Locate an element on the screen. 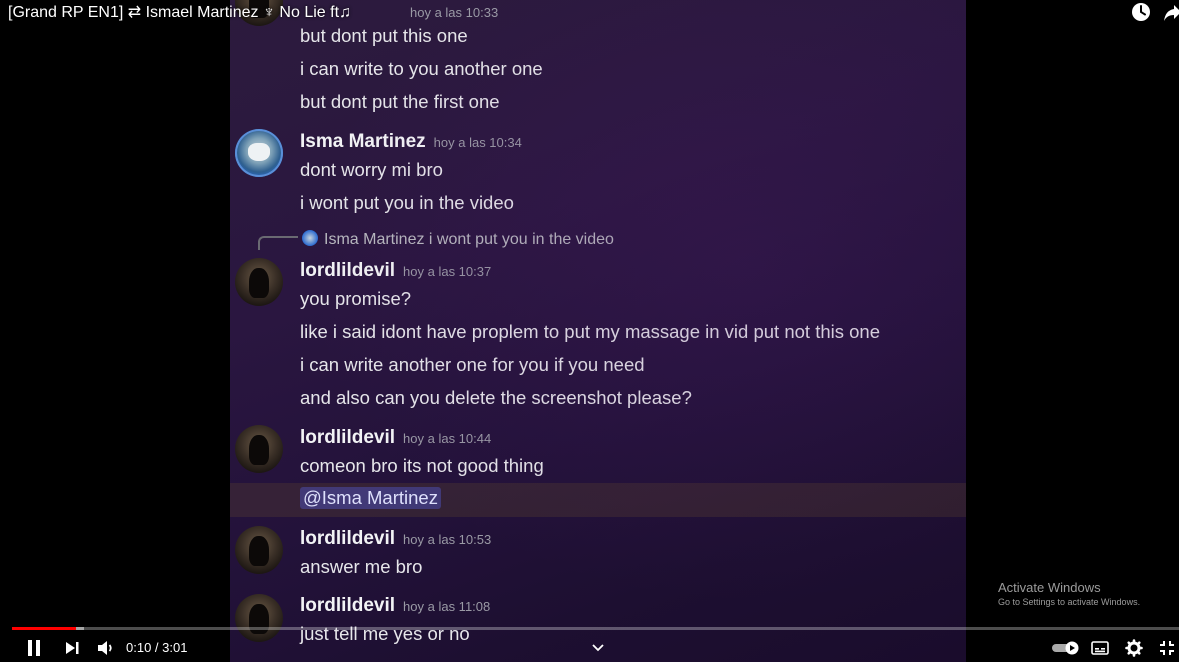 This screenshot has width=1179, height=662. message-author: lordlildevil hoy a las 10:37 is located at coordinates (395, 271).